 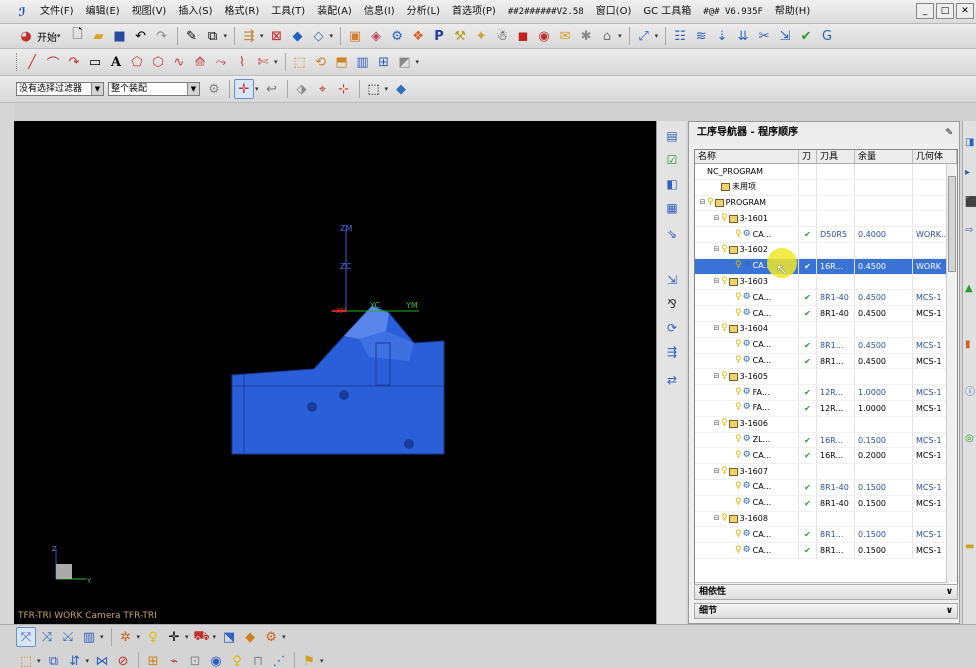 What do you see at coordinates (785, 36) in the screenshot?
I see `toolpath-move-icon: ⇲` at bounding box center [785, 36].